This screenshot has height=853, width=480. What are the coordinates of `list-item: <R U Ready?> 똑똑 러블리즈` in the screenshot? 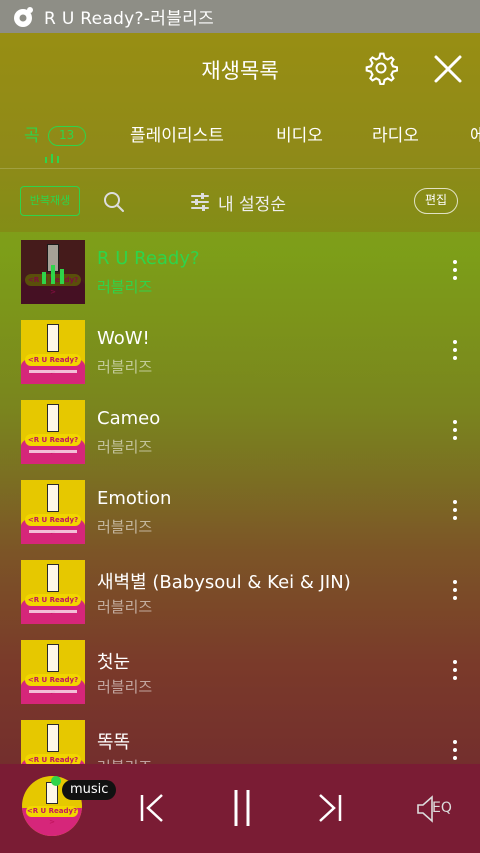 It's located at (240, 738).